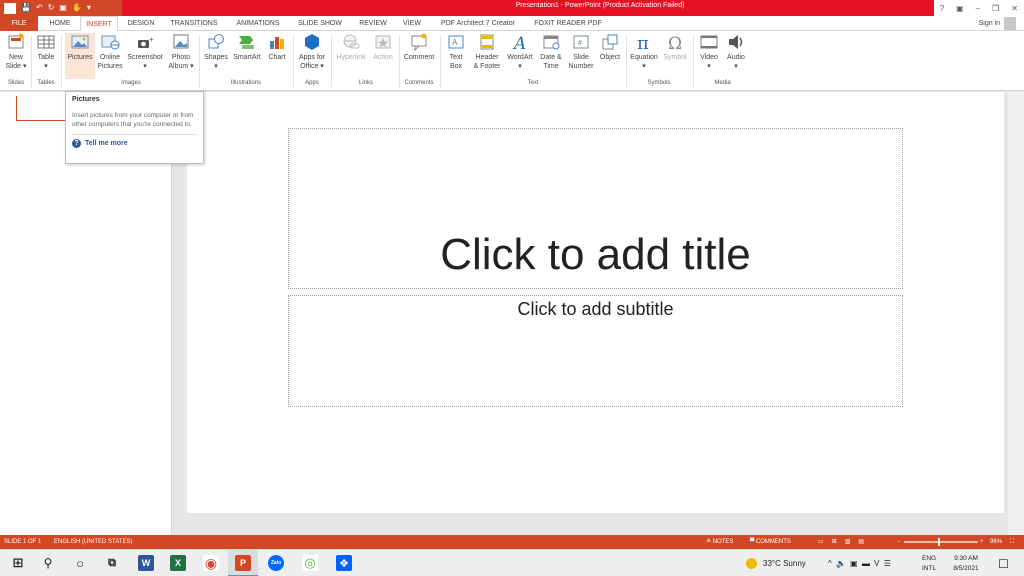  Describe the element at coordinates (351, 41) in the screenshot. I see `hyperlink-icon` at that location.